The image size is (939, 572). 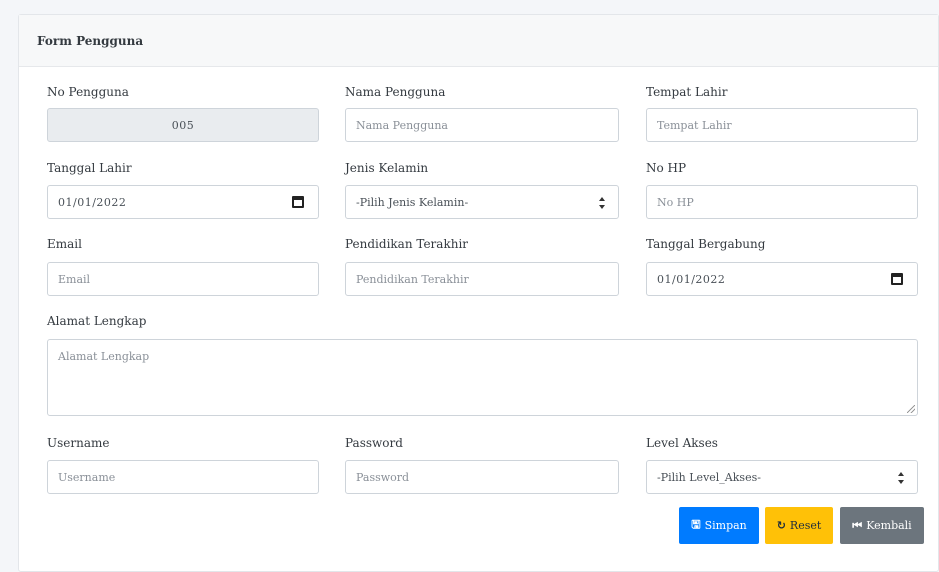 What do you see at coordinates (782, 125) in the screenshot?
I see `tempat-lahir-input: Tempat Lahir` at bounding box center [782, 125].